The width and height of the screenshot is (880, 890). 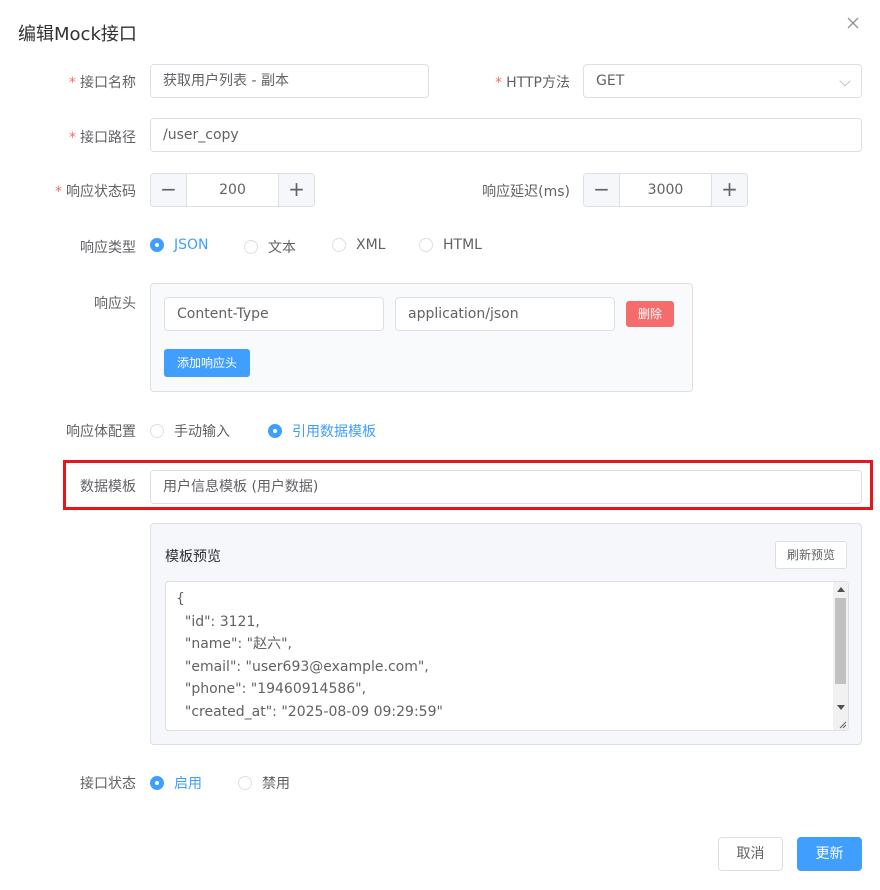 I want to click on resize-handle-icon, so click(x=842, y=724).